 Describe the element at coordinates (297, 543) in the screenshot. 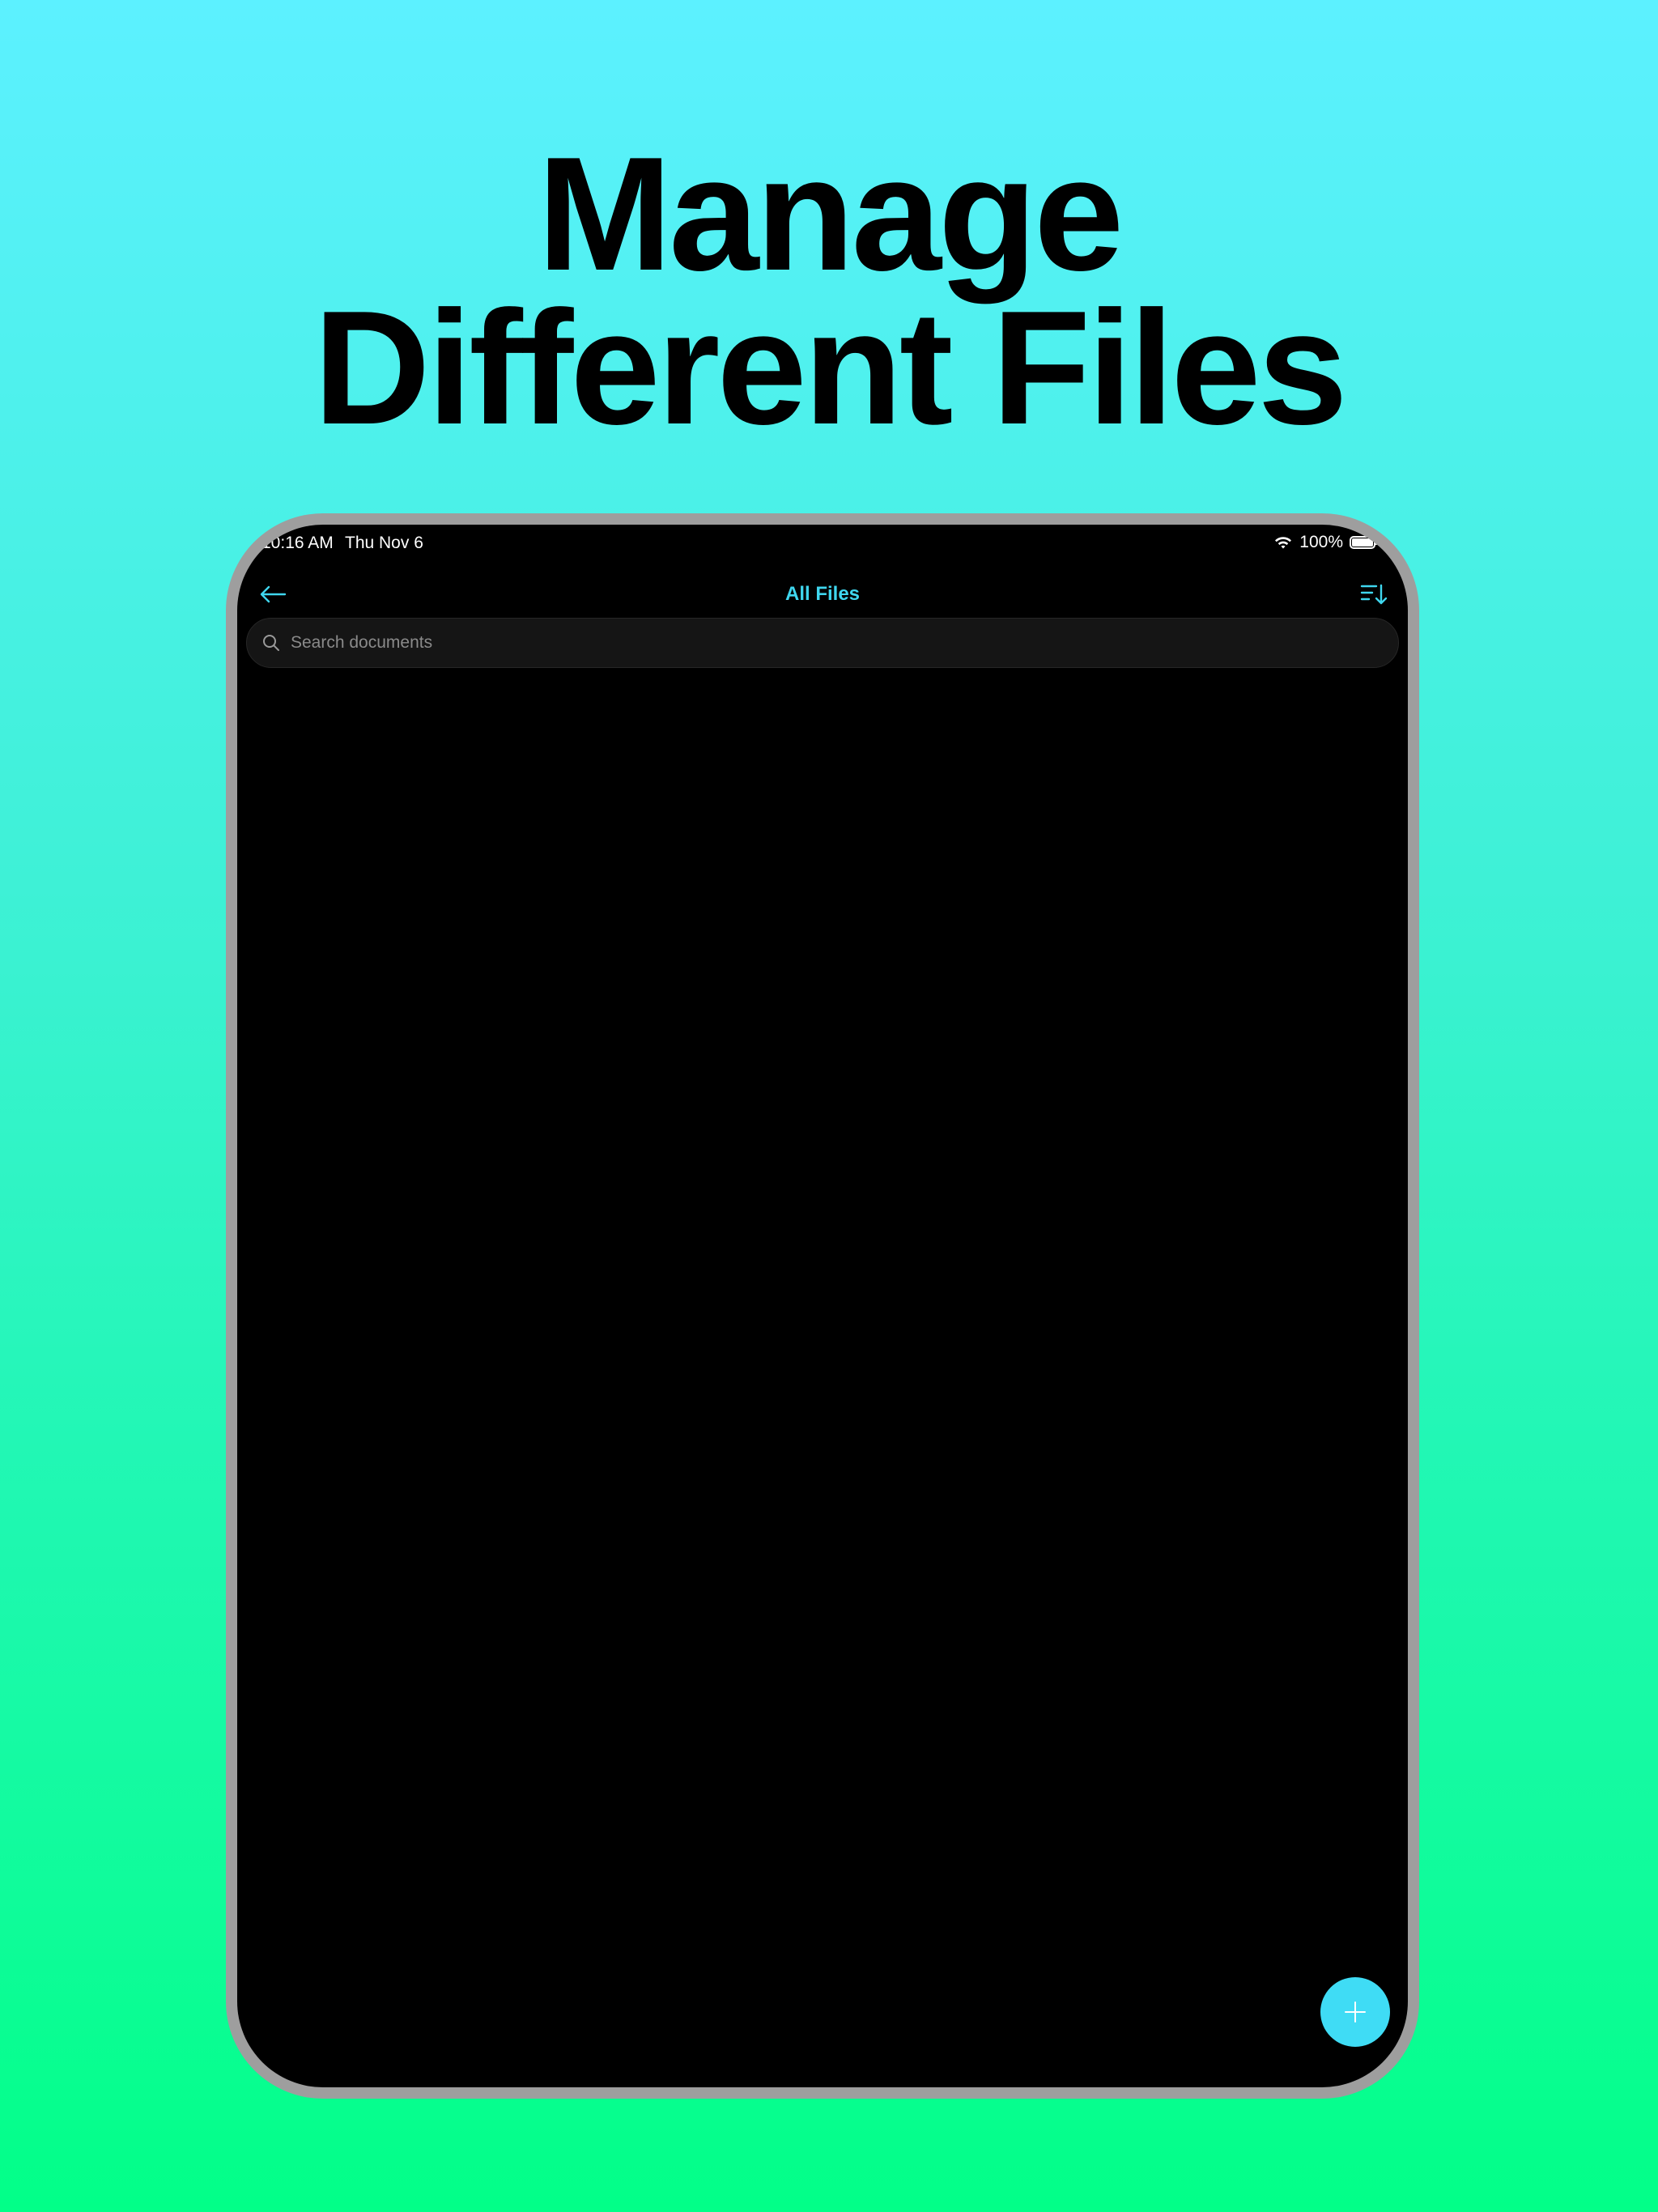

I see `status-time: 10:16 AM` at that location.